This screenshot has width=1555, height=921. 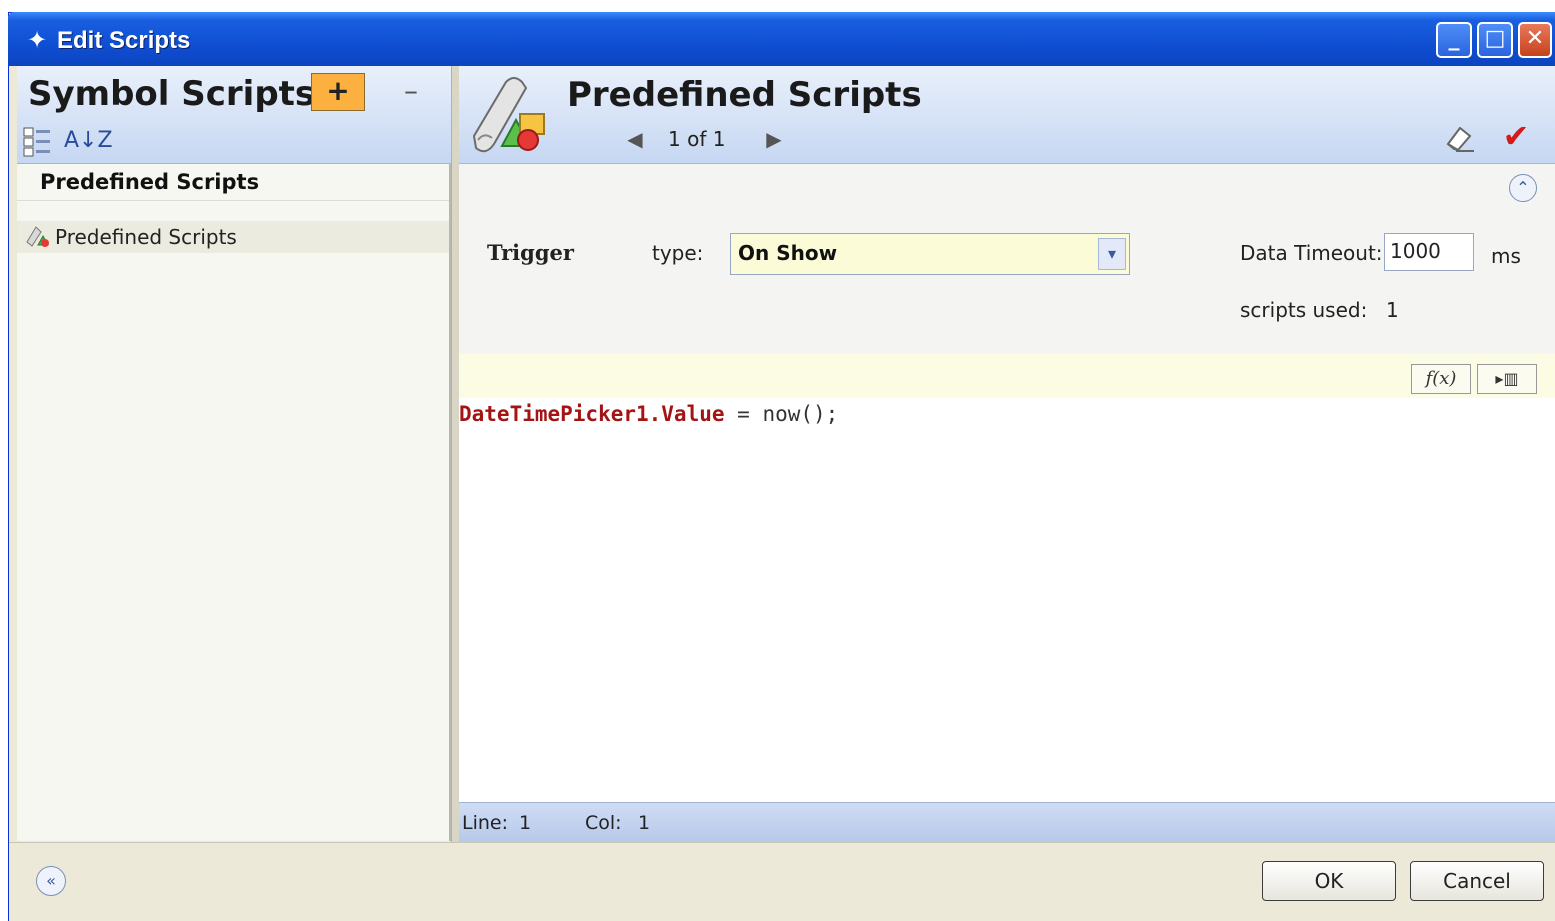 What do you see at coordinates (525, 823) in the screenshot?
I see `line-value: 1` at bounding box center [525, 823].